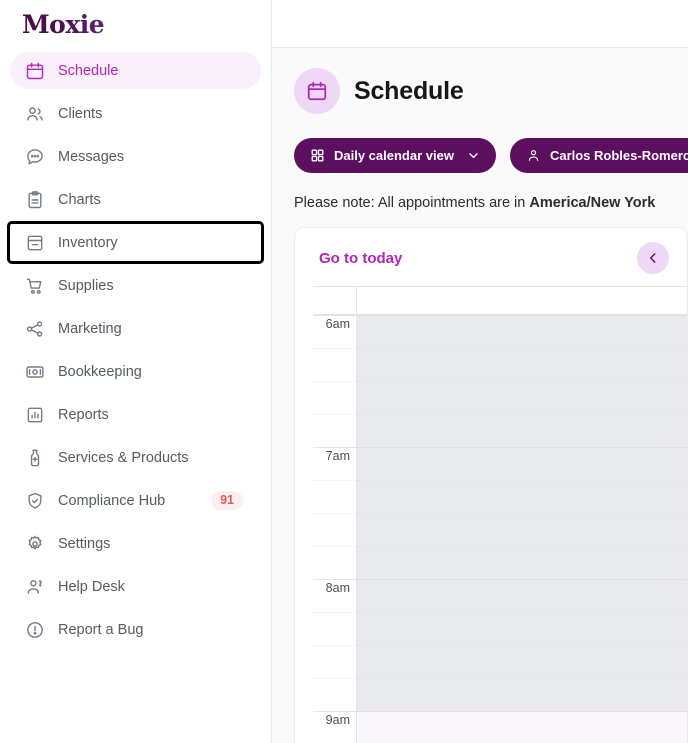 The width and height of the screenshot is (688, 743). I want to click on sidebar-item-charts: Charts, so click(135, 199).